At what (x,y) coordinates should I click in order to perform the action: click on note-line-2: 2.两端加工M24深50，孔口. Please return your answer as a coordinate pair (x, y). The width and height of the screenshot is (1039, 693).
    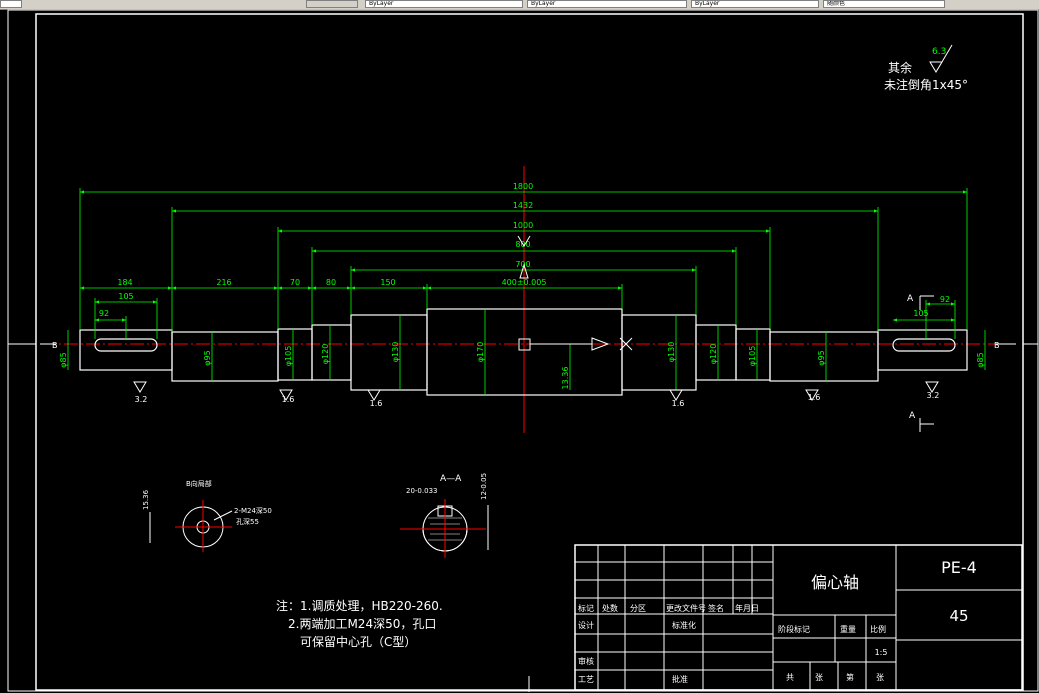
    Looking at the image, I should click on (362, 624).